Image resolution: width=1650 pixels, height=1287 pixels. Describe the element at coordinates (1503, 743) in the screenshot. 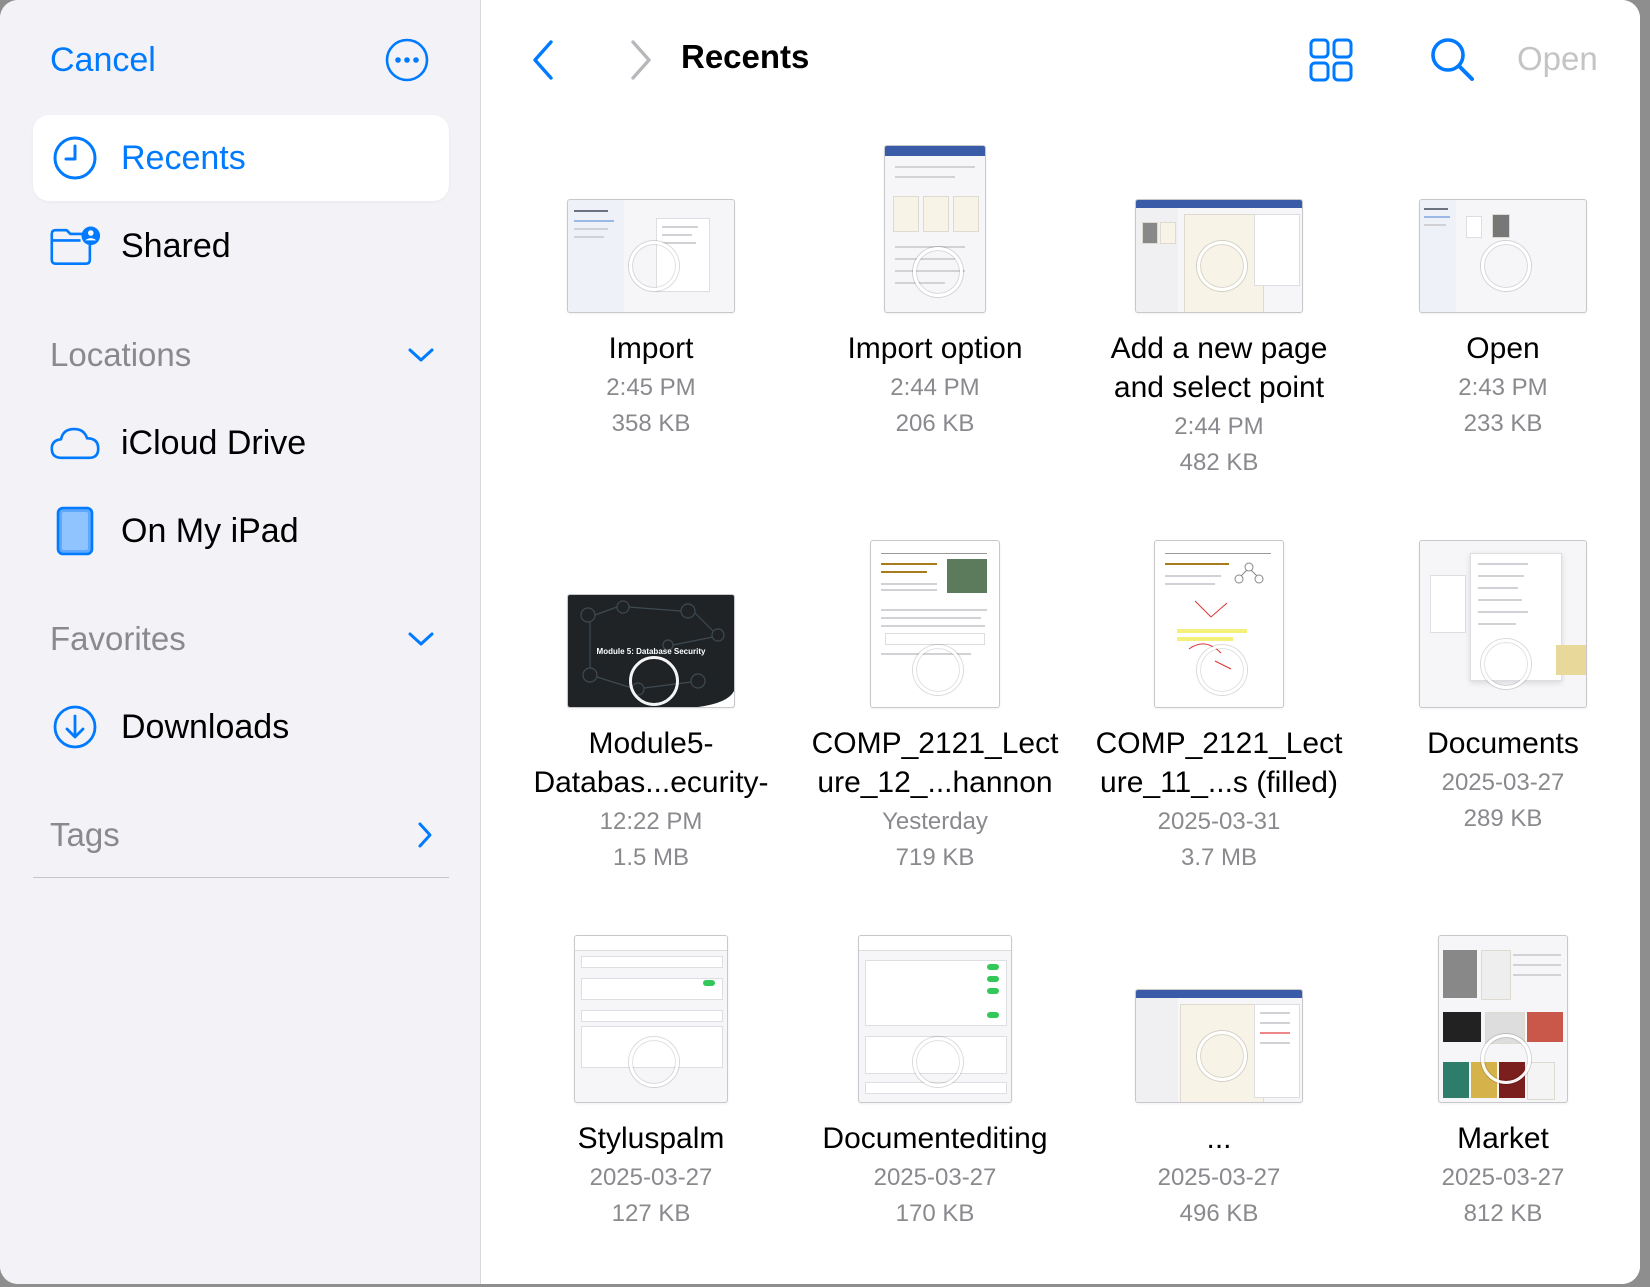

I see `file-name: Documents` at that location.